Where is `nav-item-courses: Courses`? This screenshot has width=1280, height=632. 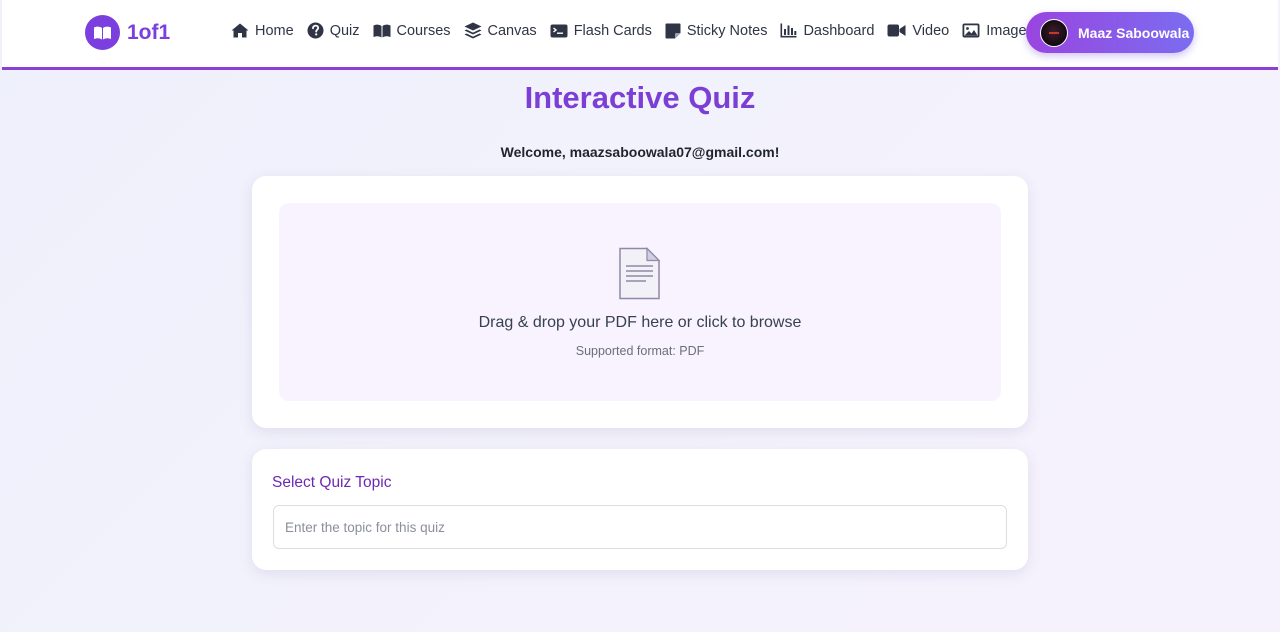 nav-item-courses: Courses is located at coordinates (412, 31).